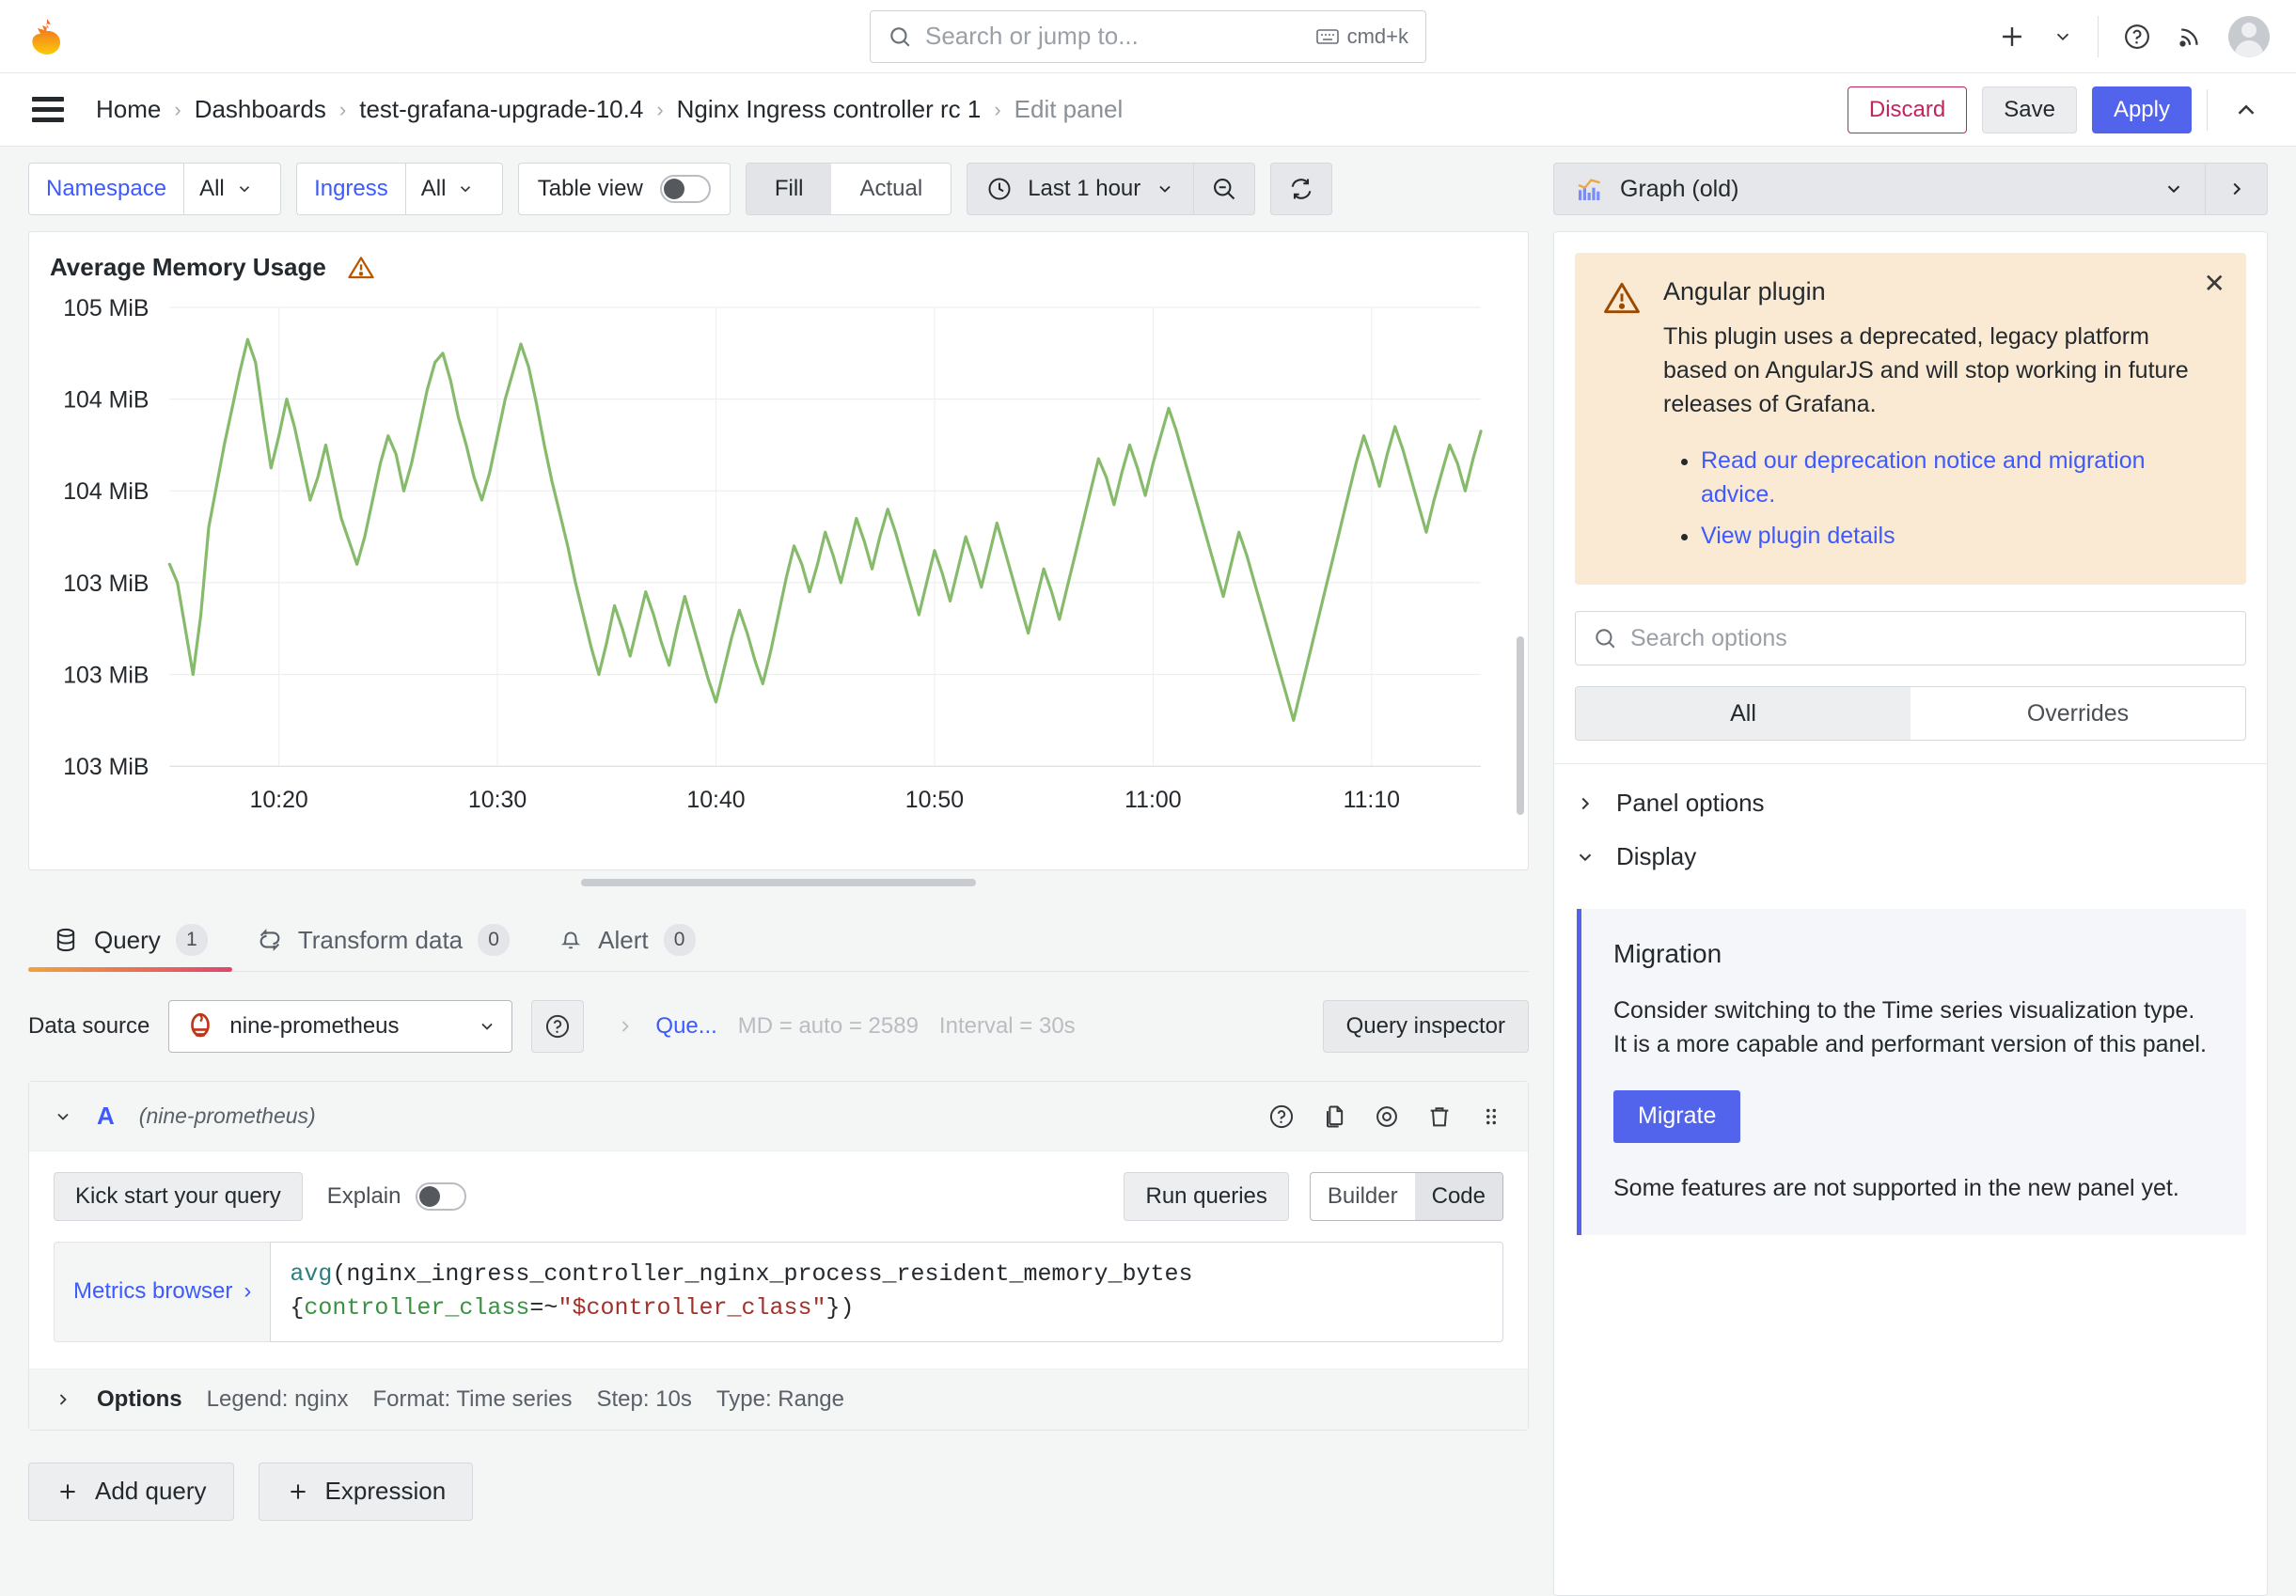  I want to click on chart-series-line, so click(825, 529).